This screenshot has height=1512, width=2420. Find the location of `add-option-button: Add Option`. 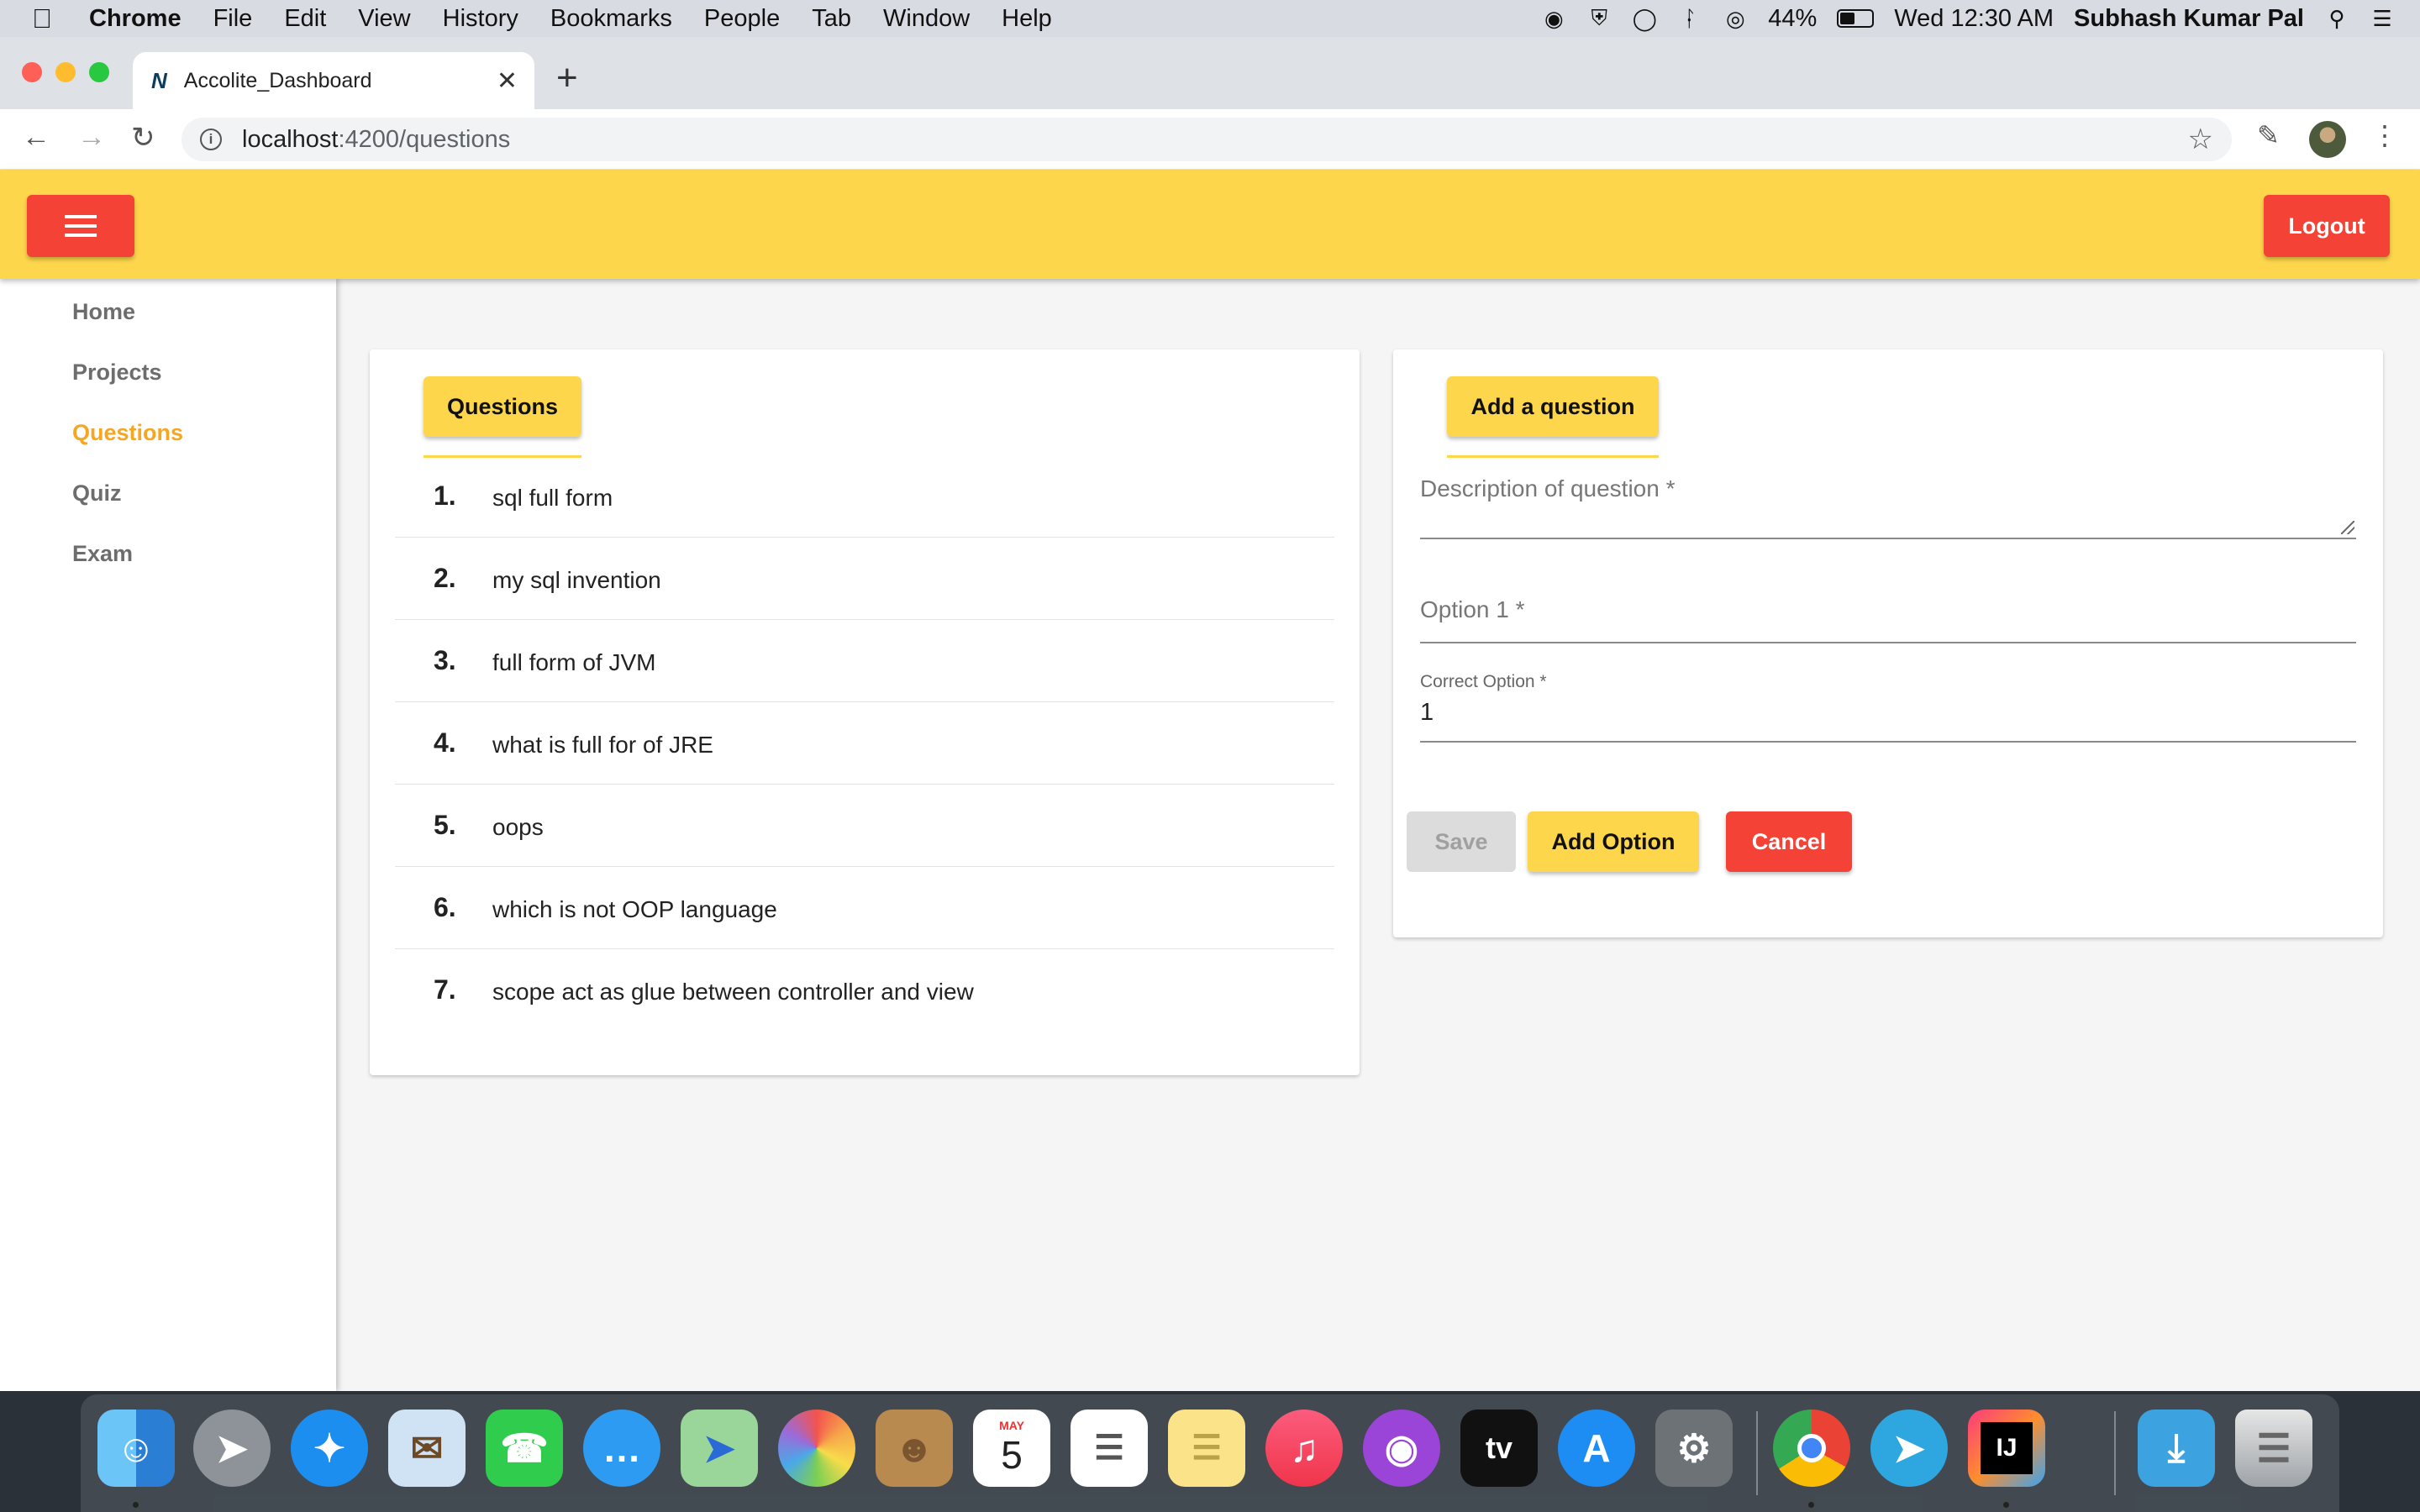

add-option-button: Add Option is located at coordinates (1614, 841).